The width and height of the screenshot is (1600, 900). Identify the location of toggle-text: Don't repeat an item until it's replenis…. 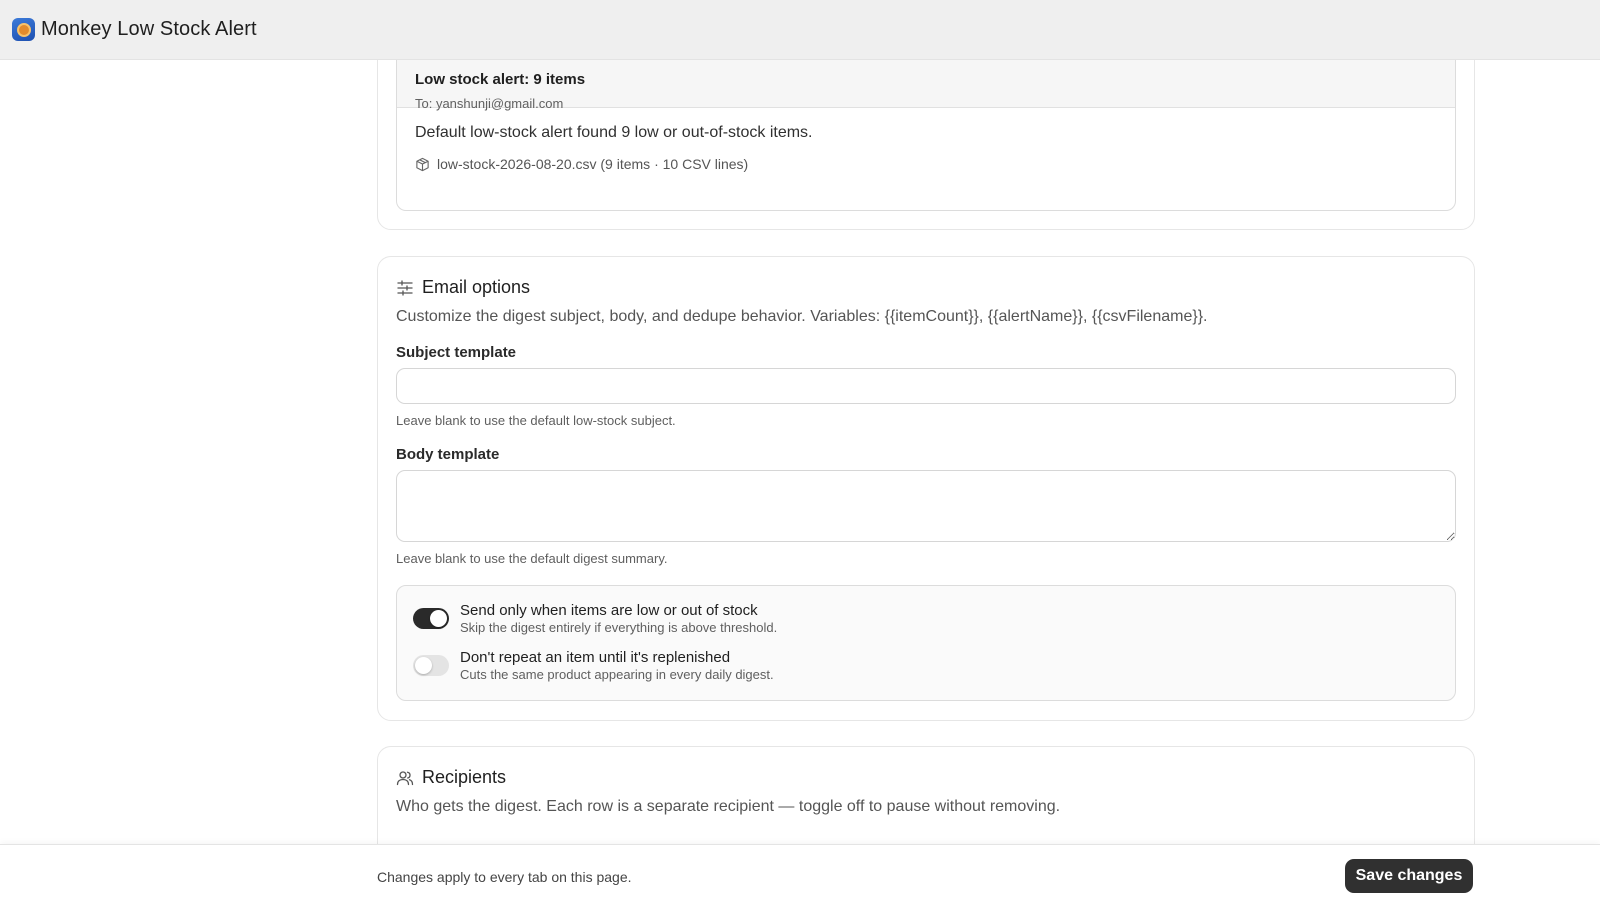
(617, 665).